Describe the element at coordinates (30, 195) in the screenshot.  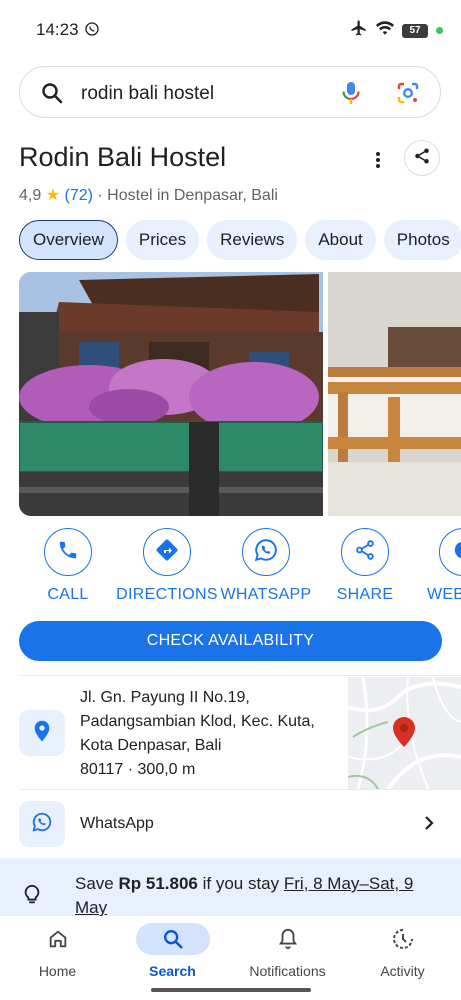
I see `rating-value: 4,9` at that location.